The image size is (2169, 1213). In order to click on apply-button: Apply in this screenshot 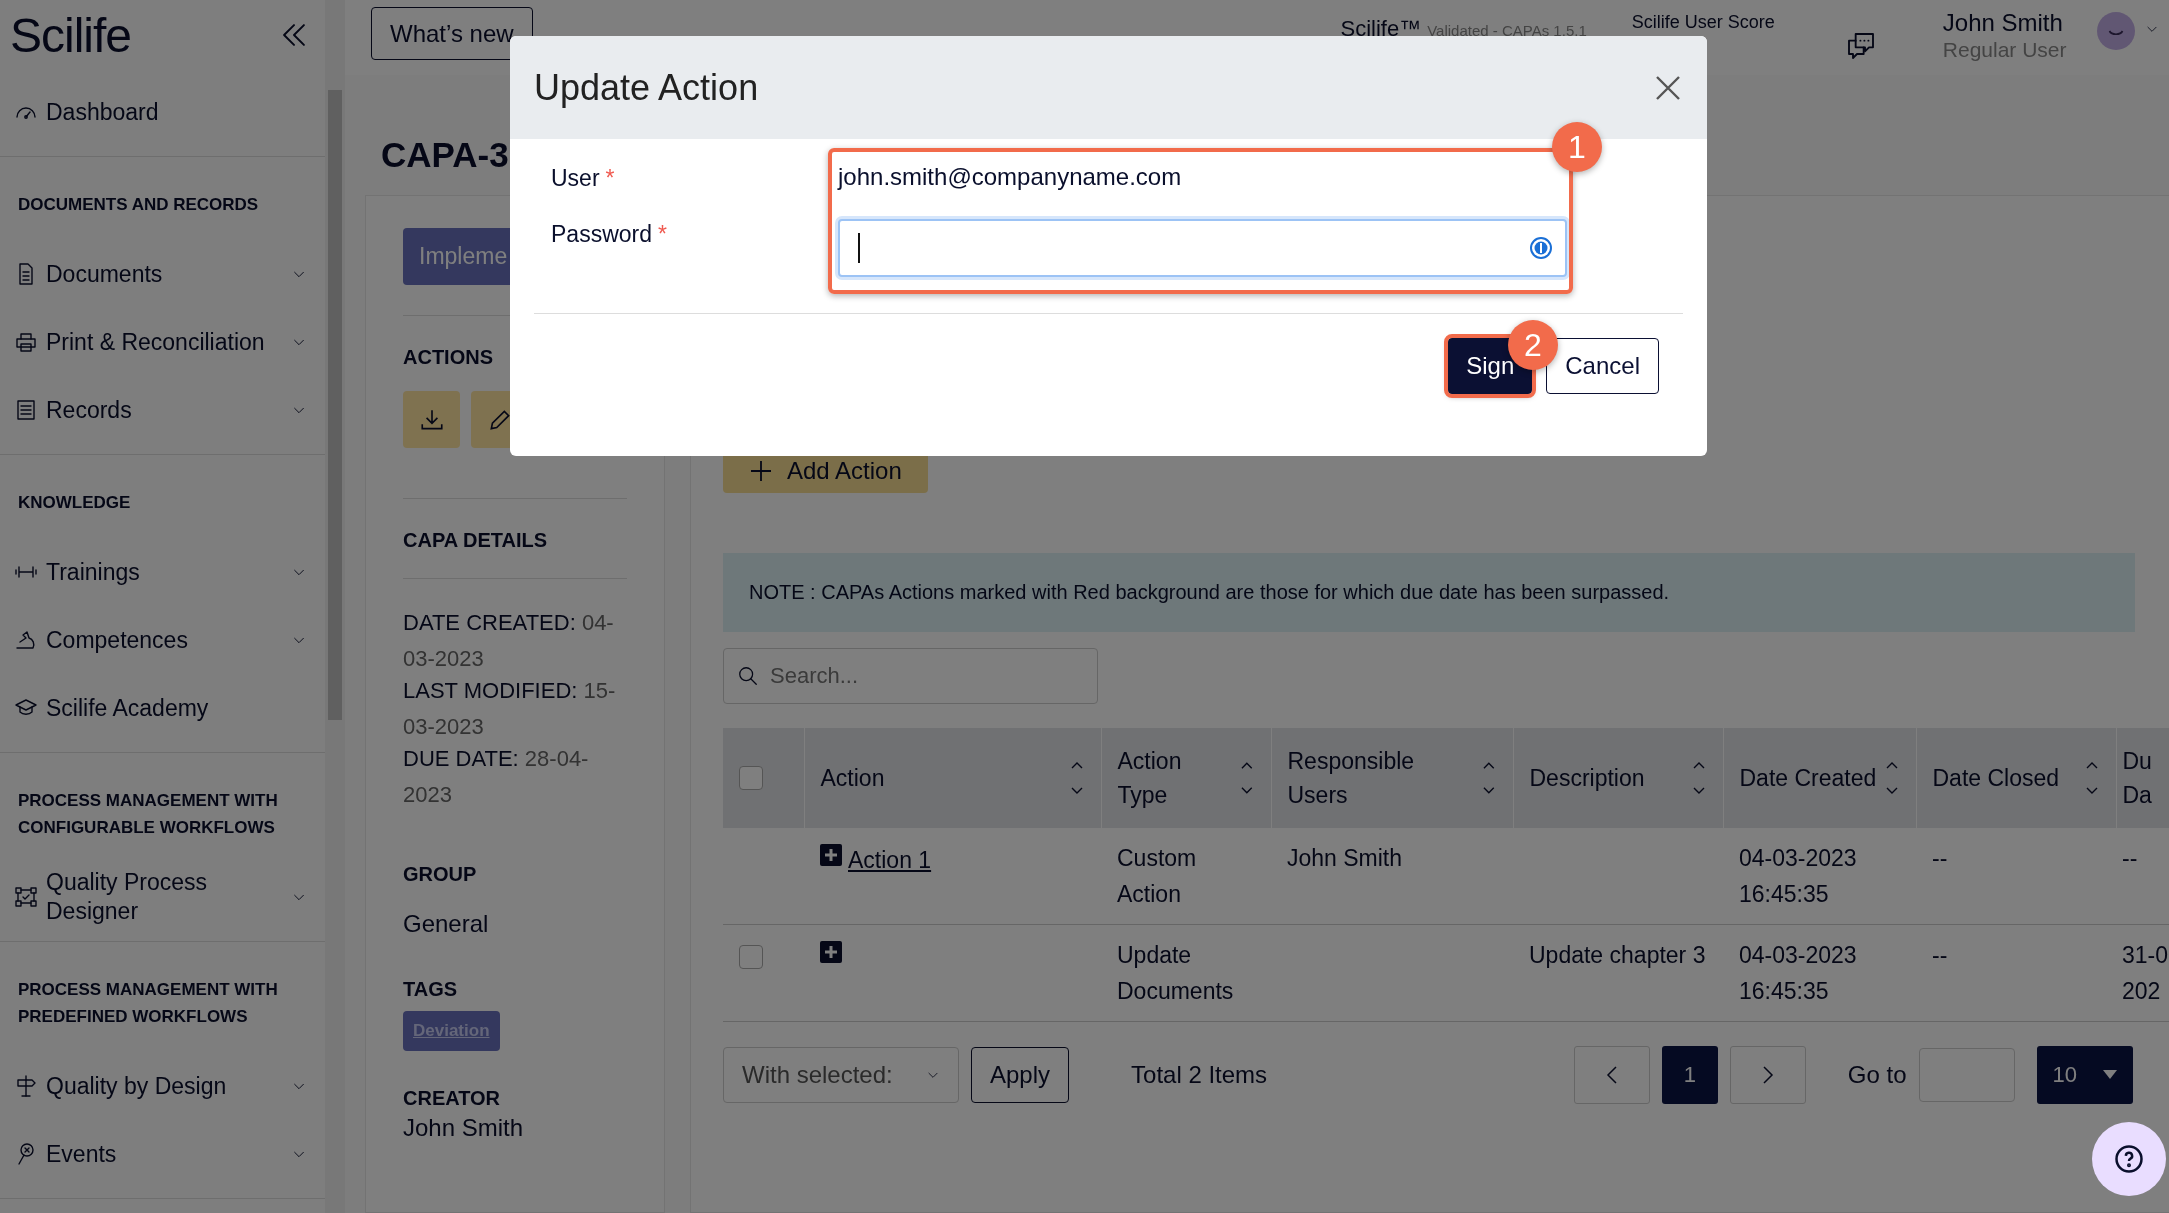, I will do `click(1020, 1075)`.